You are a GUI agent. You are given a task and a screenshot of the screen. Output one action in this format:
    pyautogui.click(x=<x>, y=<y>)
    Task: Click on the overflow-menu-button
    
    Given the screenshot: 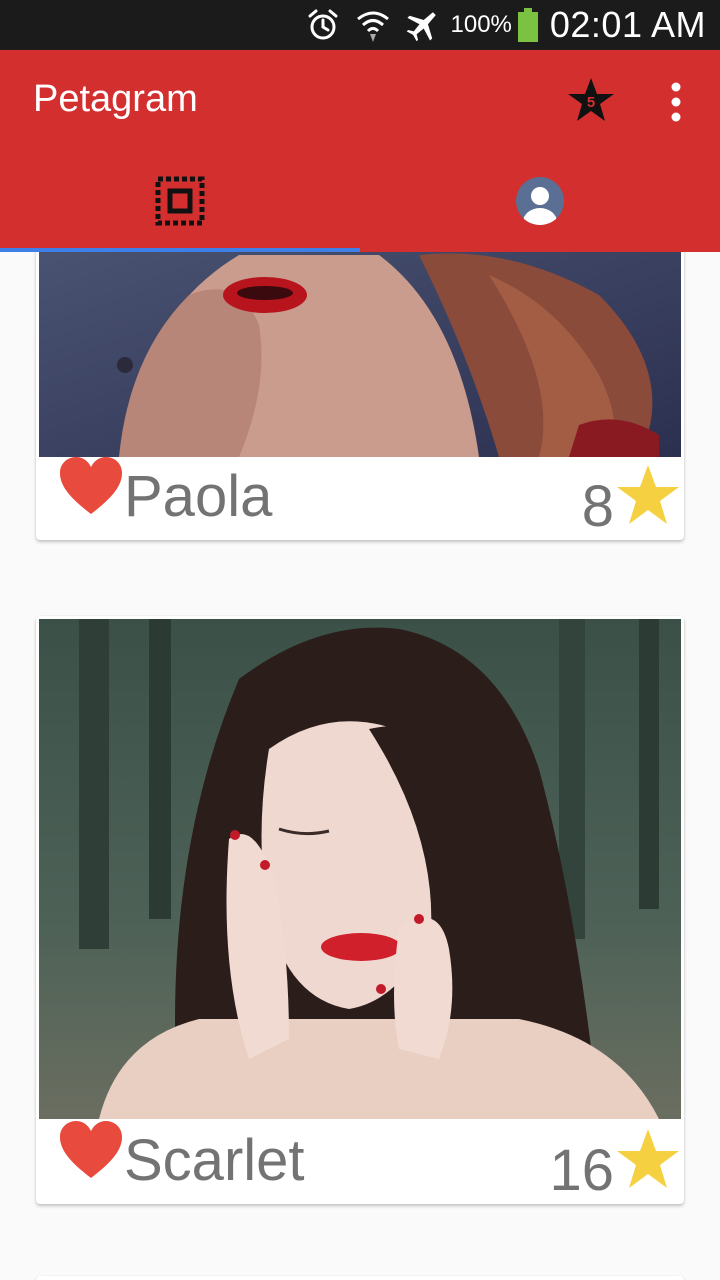 What is the action you would take?
    pyautogui.click(x=676, y=102)
    